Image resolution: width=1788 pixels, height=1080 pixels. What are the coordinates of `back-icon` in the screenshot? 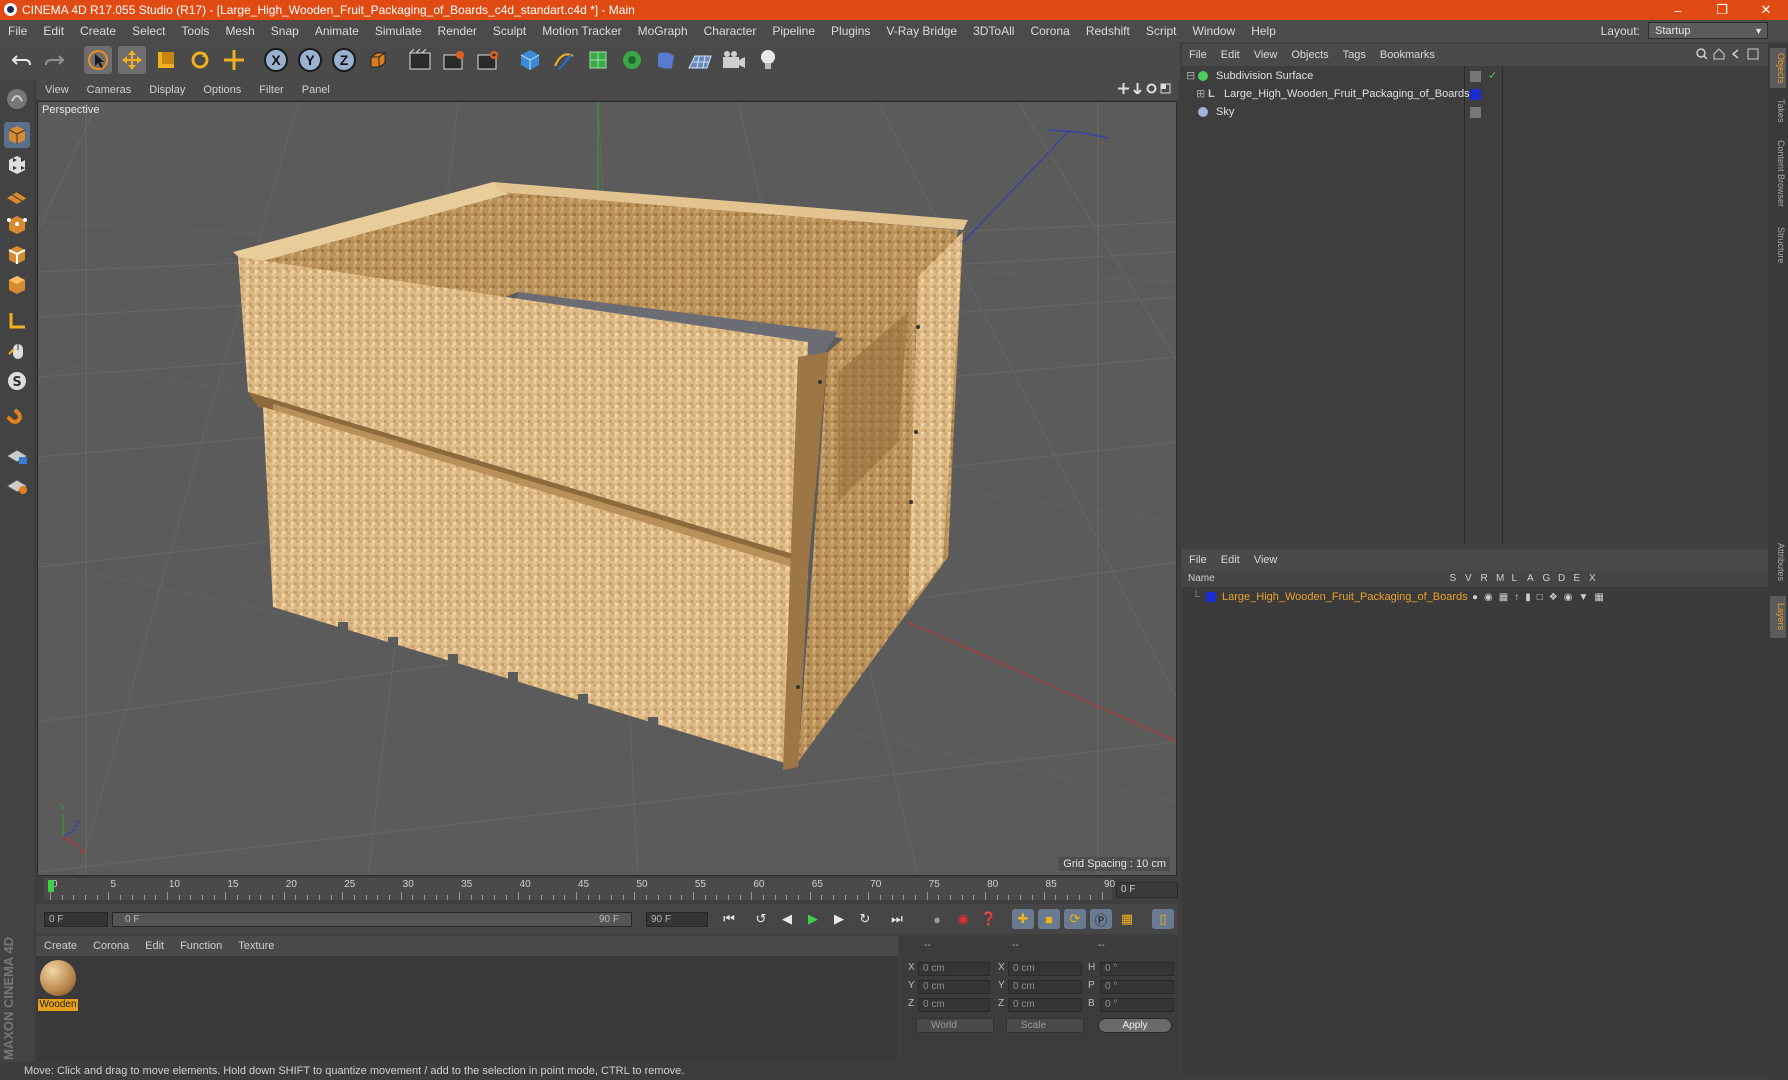 It's located at (1736, 55).